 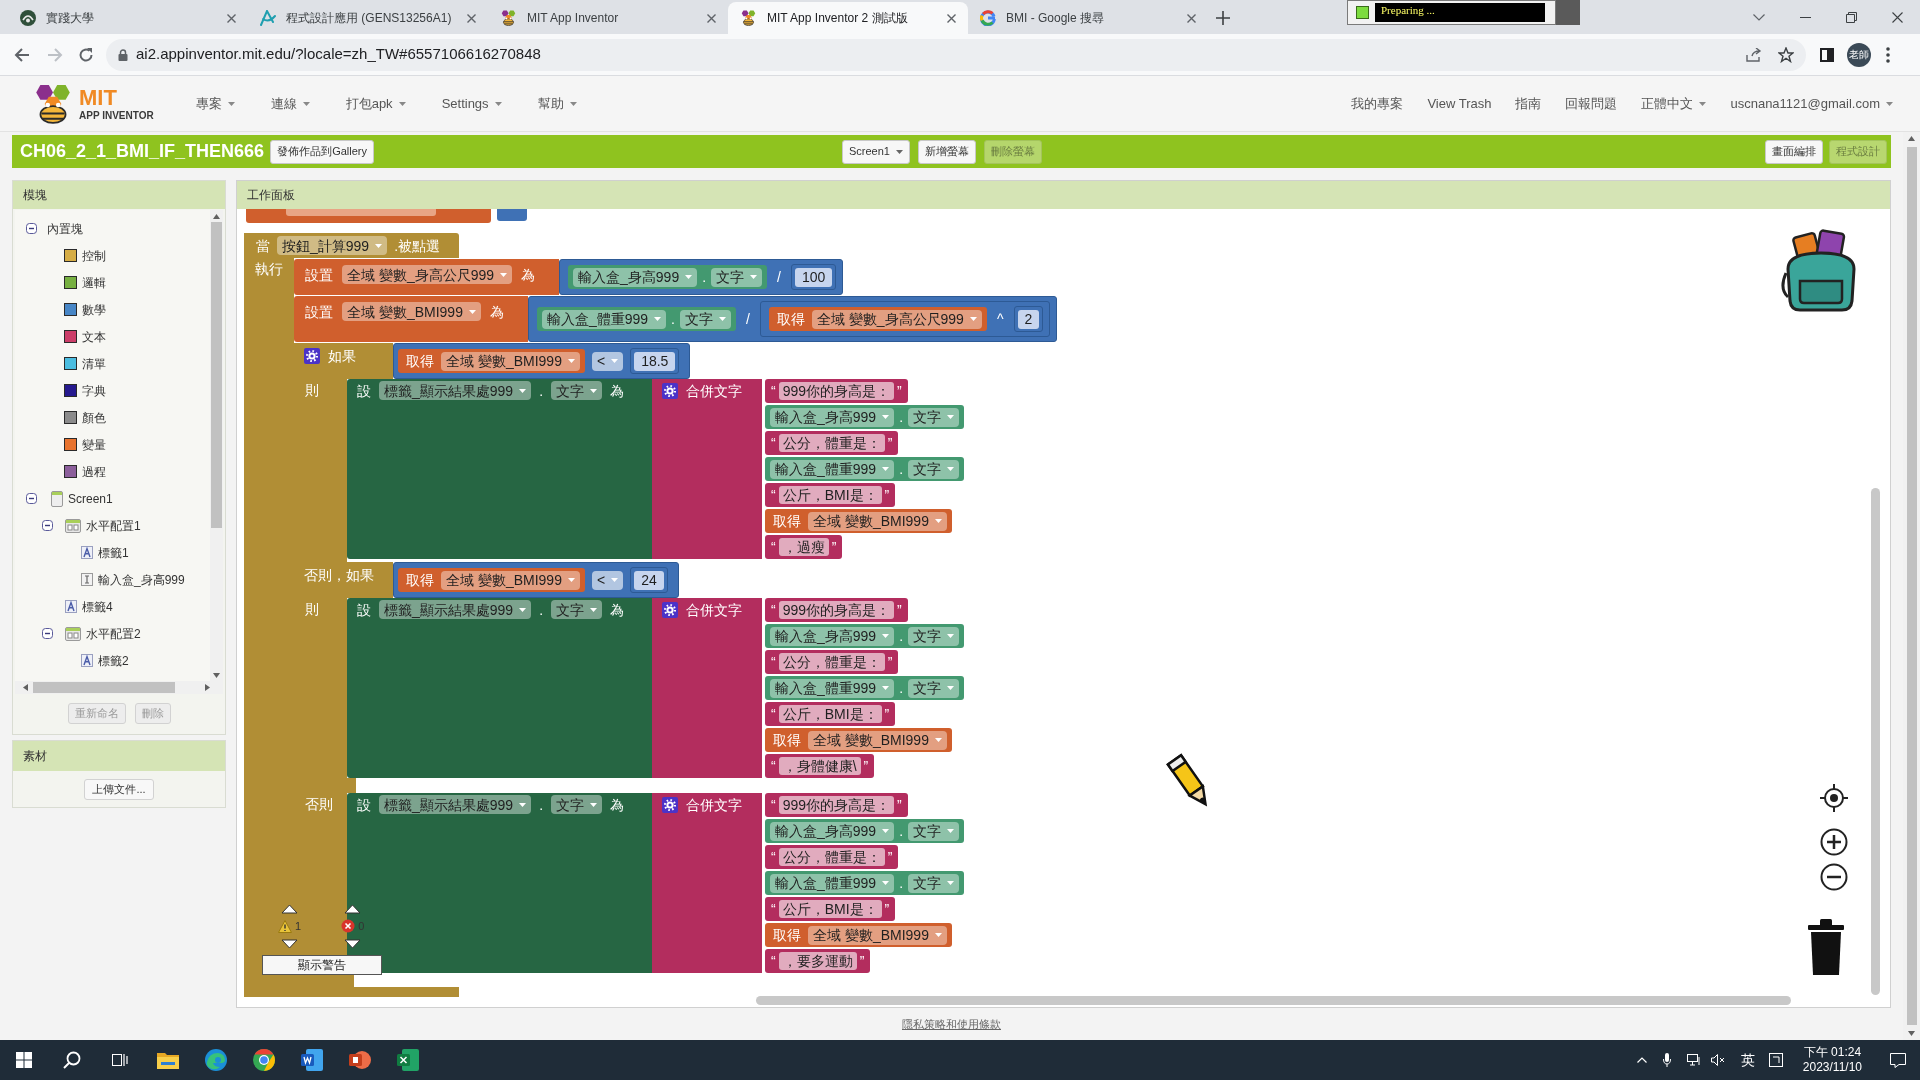 What do you see at coordinates (608, 18) in the screenshot?
I see `browser-tab: MIT App Inventor` at bounding box center [608, 18].